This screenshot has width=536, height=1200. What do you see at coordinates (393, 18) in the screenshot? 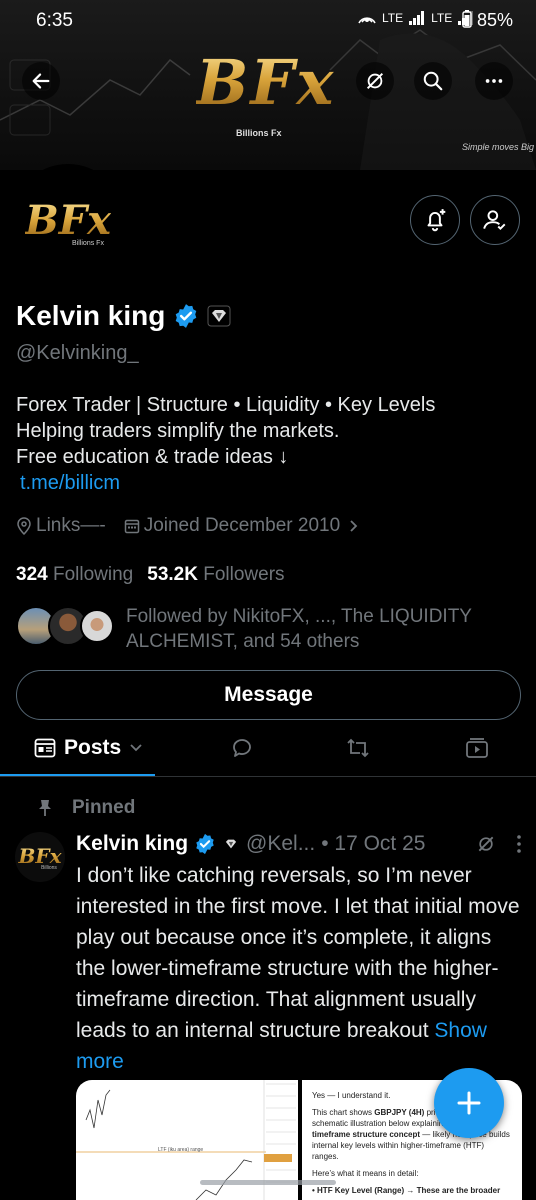
I see `network-label: LTE` at bounding box center [393, 18].